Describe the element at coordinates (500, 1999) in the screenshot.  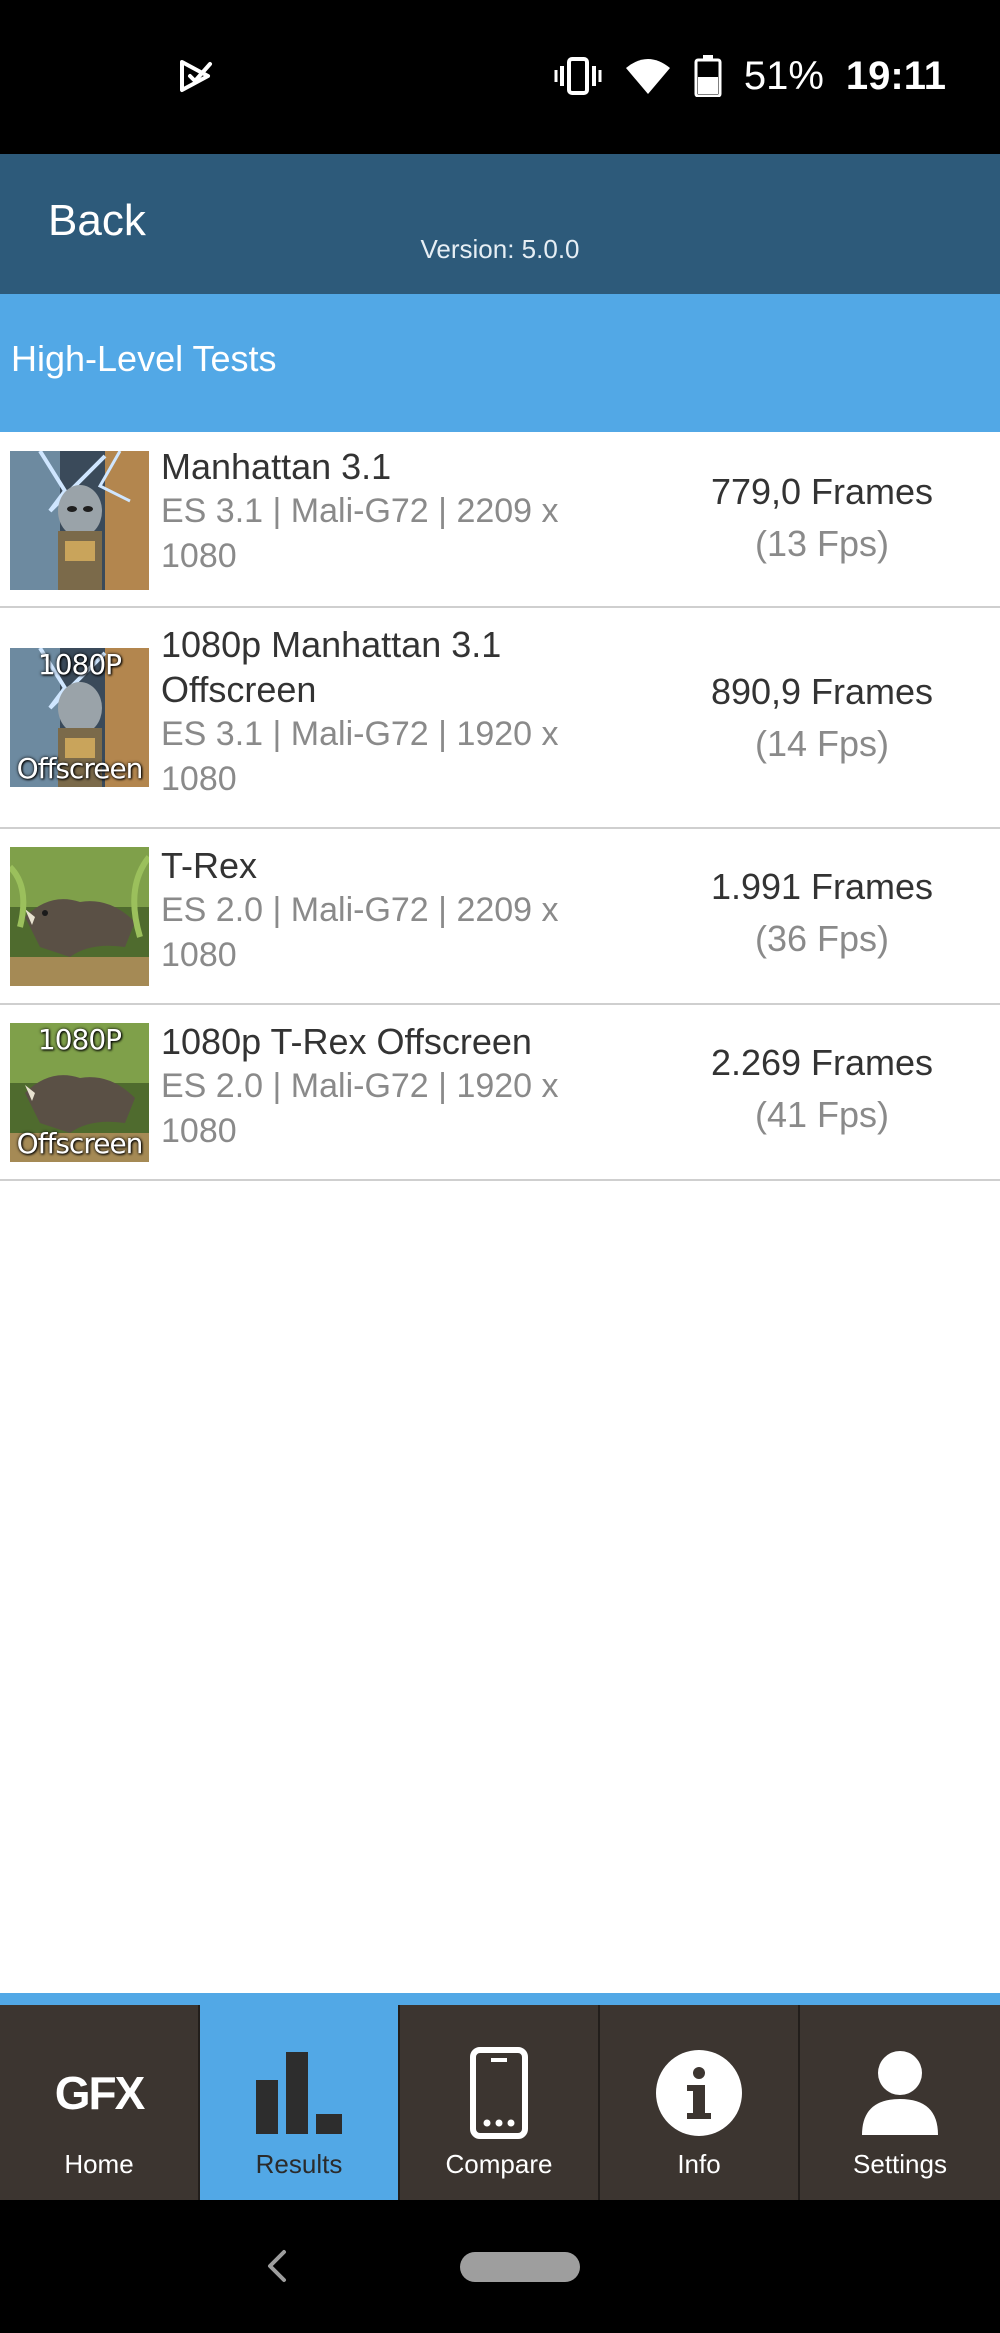
I see `bottom-nav-accent-line` at that location.